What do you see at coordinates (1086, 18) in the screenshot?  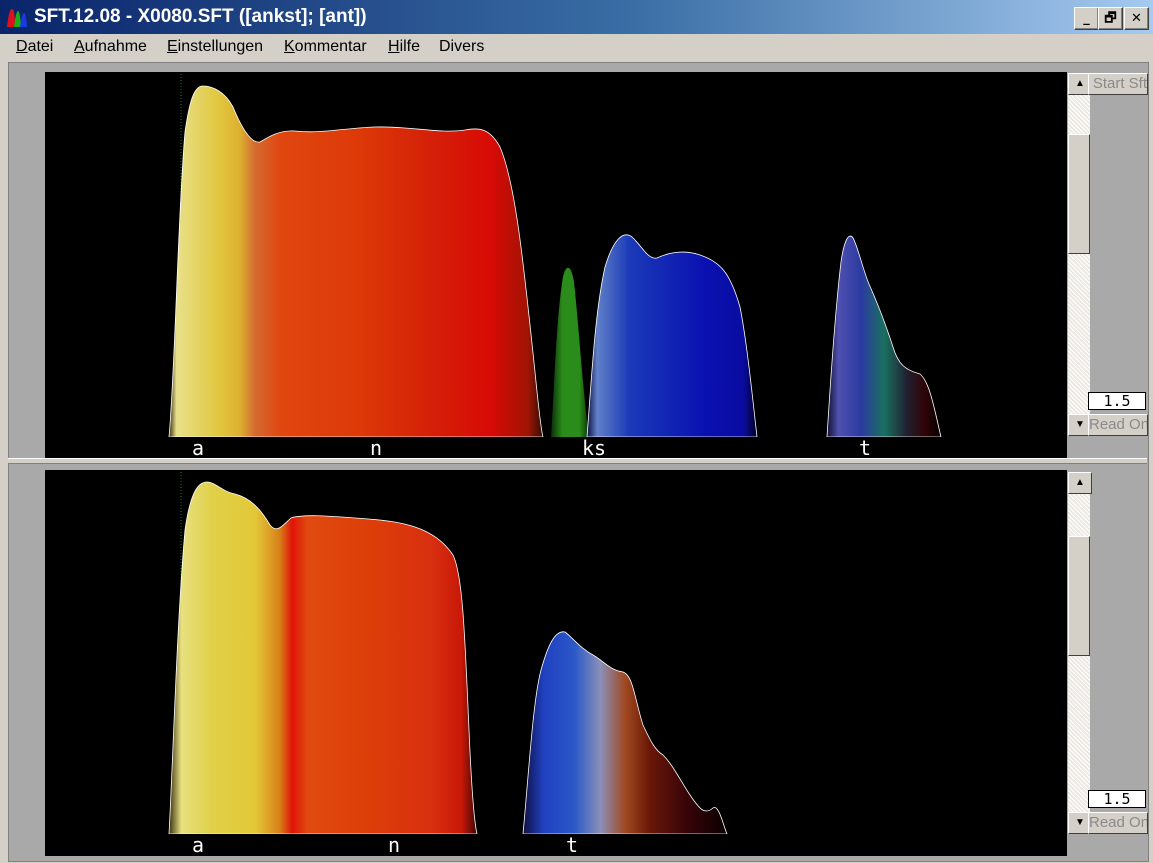 I see `minimize-button: _` at bounding box center [1086, 18].